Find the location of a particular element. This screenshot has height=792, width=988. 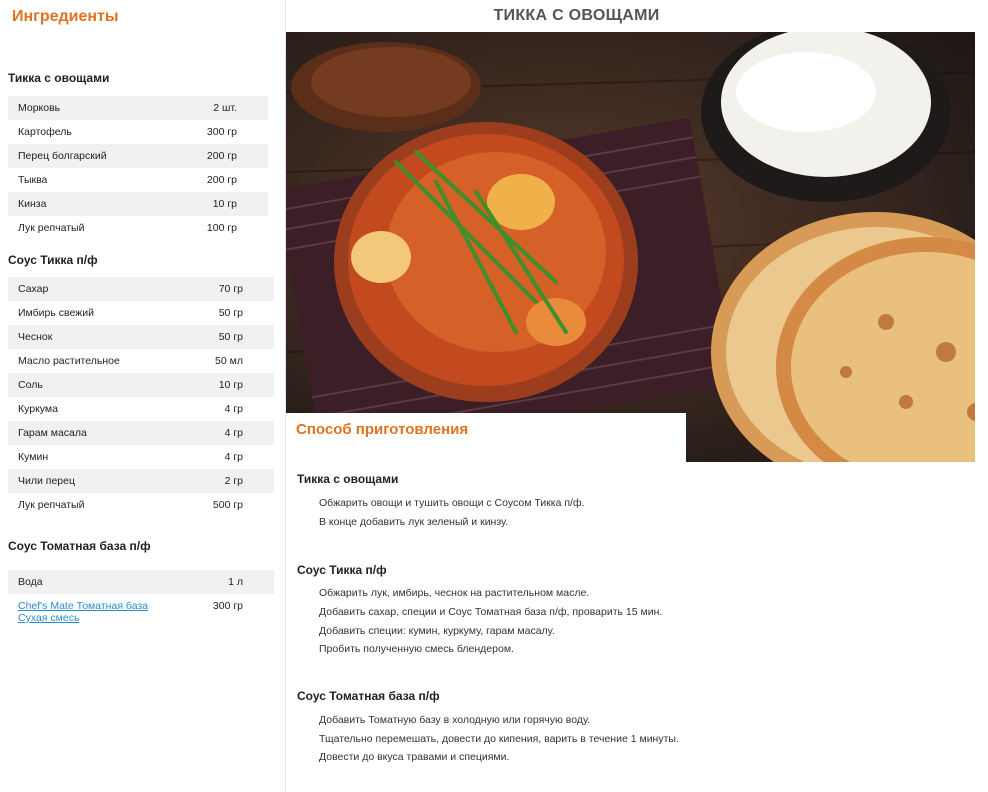

table-row: Сахар 70 гр is located at coordinates (141, 289).